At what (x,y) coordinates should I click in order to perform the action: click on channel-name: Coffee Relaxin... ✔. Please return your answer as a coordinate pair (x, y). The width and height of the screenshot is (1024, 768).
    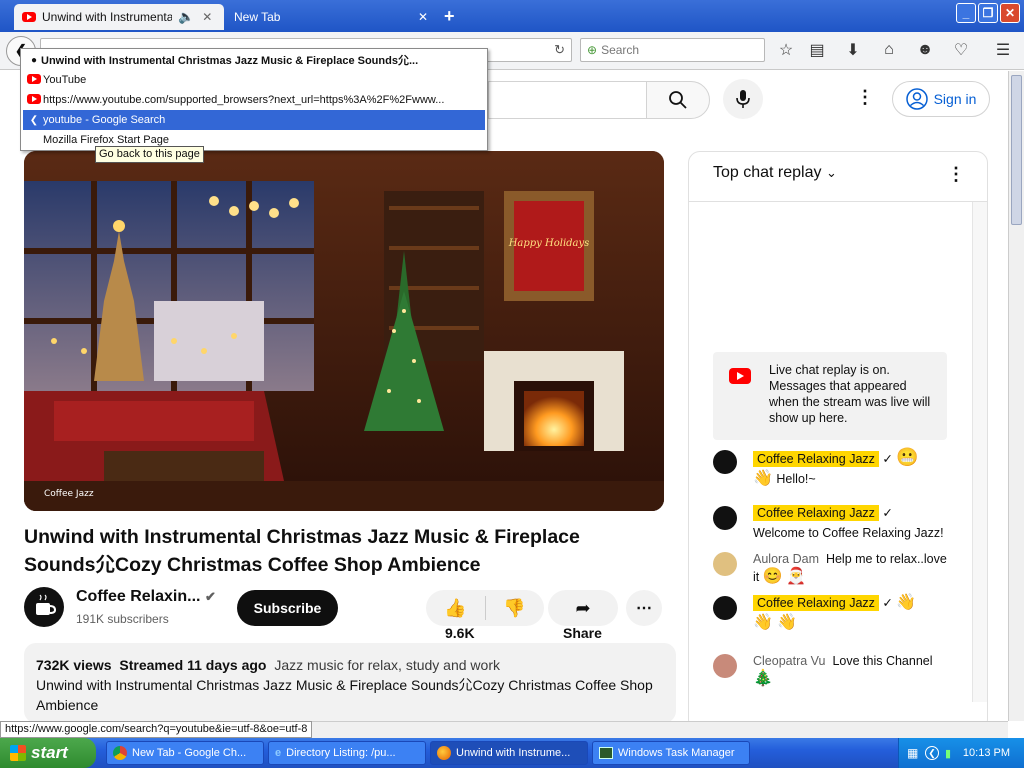
    Looking at the image, I should click on (146, 597).